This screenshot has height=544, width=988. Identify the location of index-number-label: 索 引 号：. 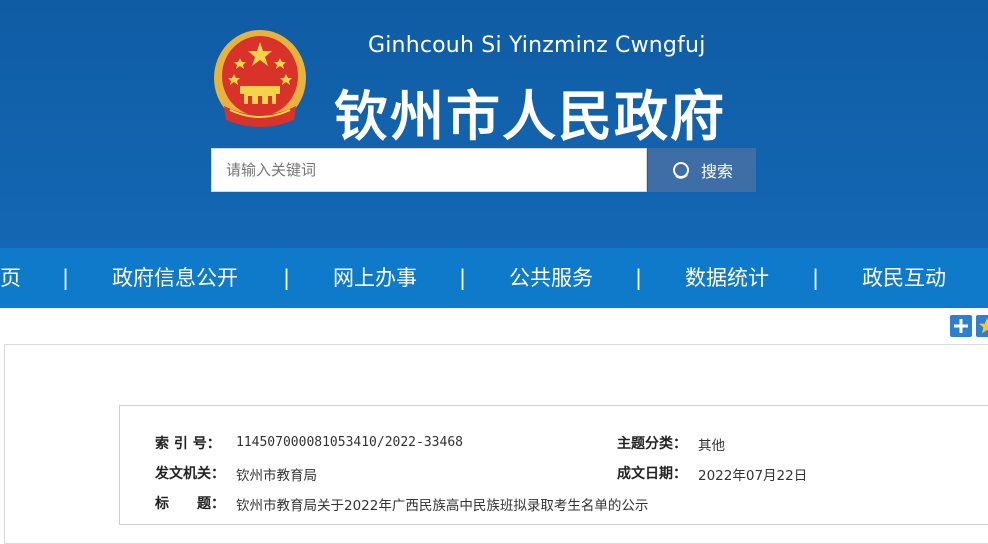
(188, 444).